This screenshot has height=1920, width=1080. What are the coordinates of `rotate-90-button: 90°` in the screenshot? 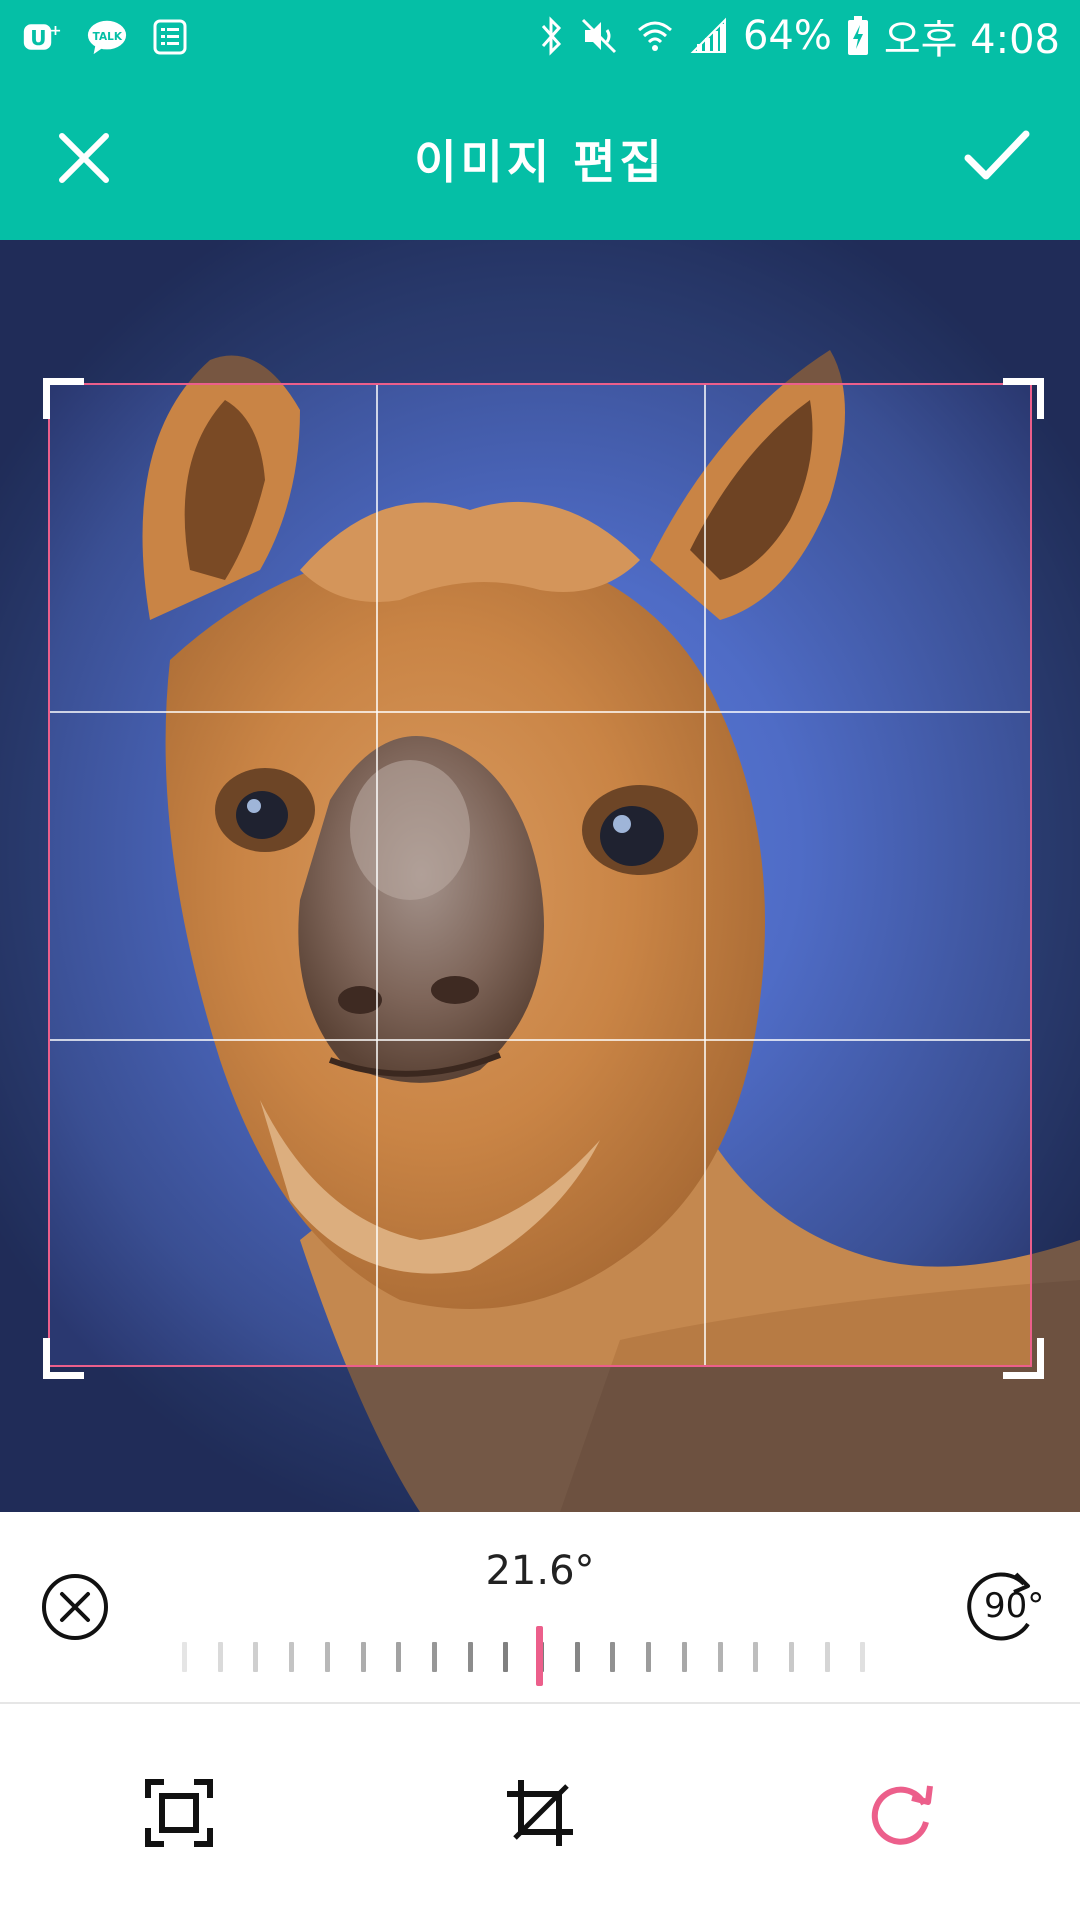 It's located at (1003, 1607).